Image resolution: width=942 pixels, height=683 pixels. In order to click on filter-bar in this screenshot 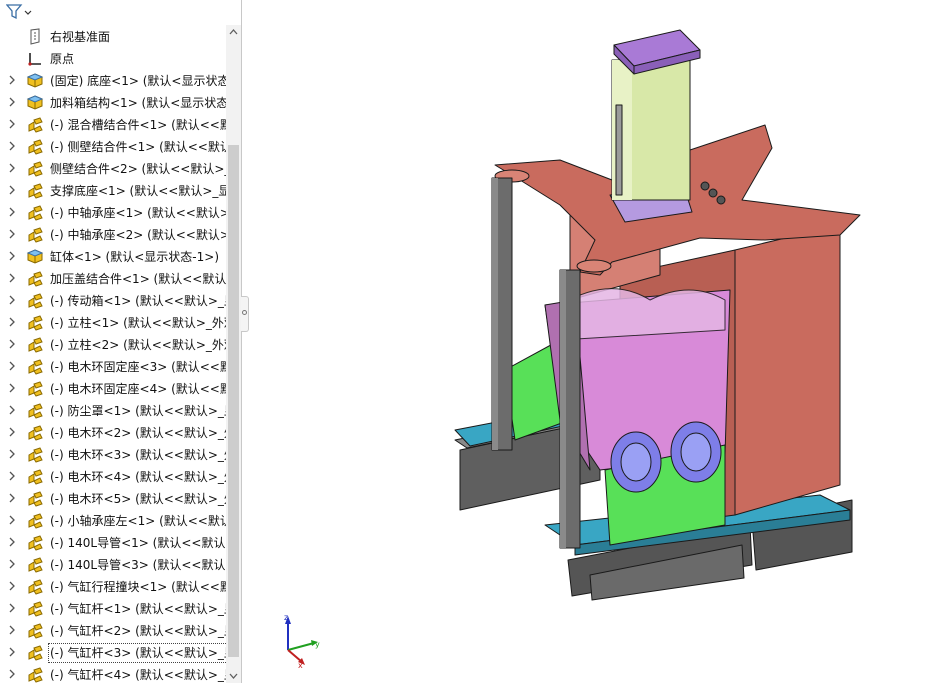, I will do `click(120, 12)`.